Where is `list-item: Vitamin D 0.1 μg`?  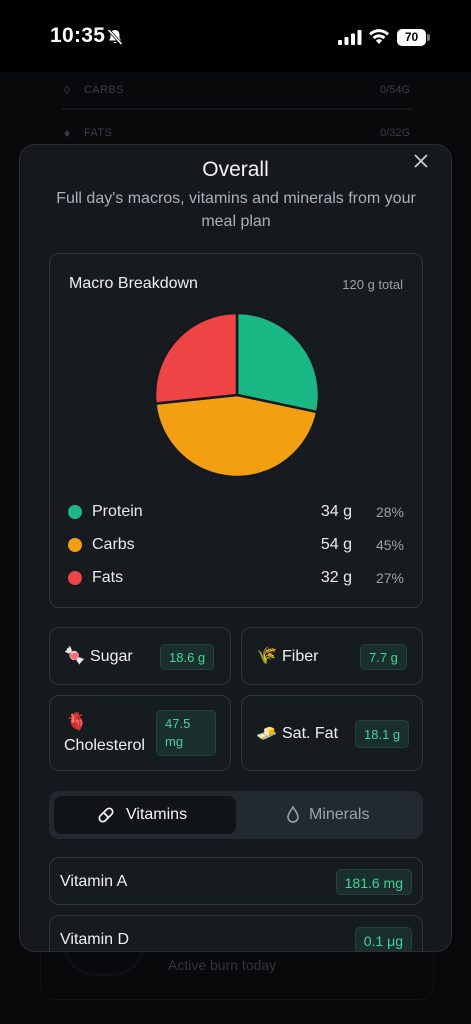
list-item: Vitamin D 0.1 μg is located at coordinates (236, 933).